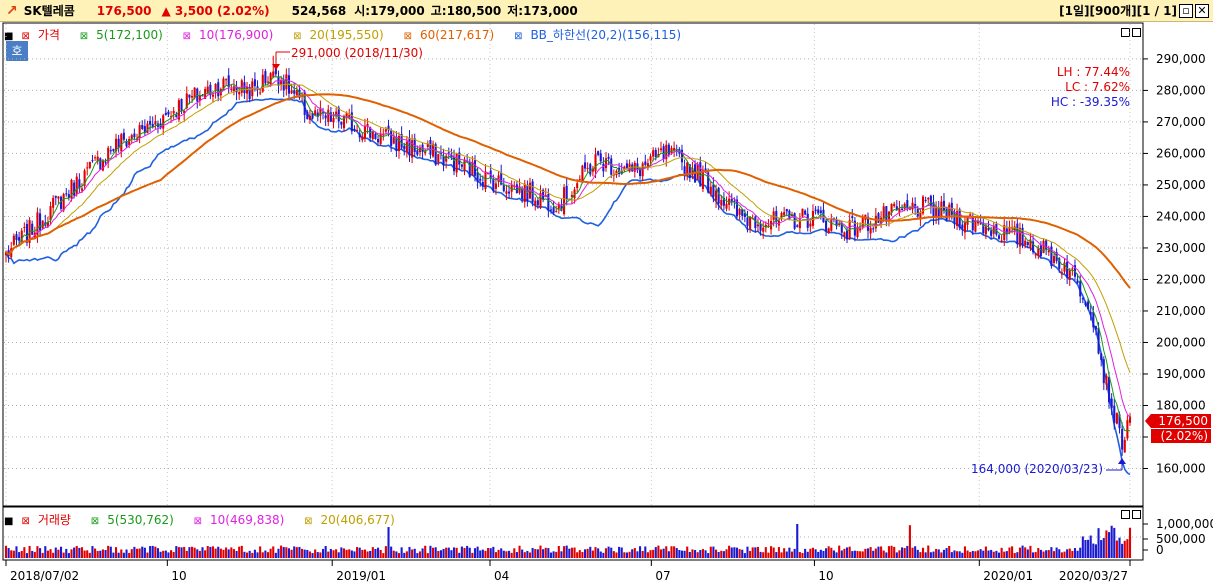 The image size is (1213, 588). I want to click on close-icon: ✕, so click(1202, 10).